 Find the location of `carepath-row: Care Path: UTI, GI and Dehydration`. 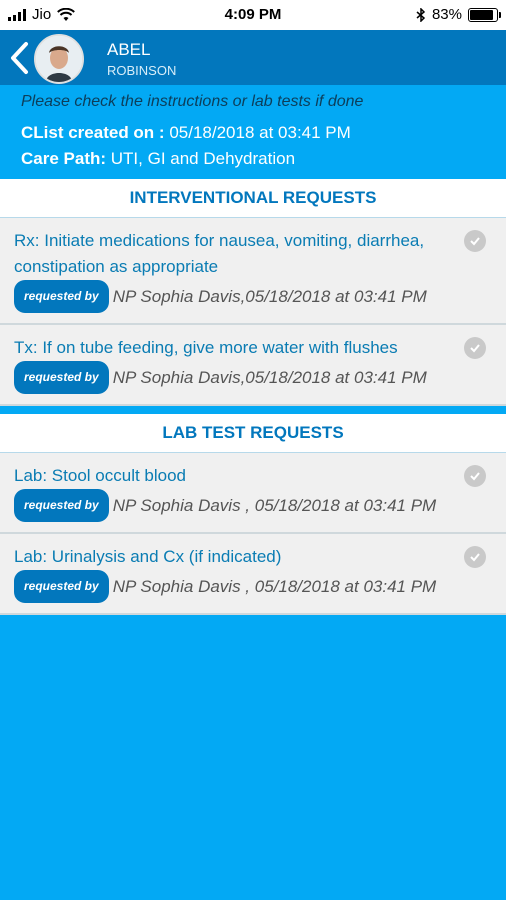

carepath-row: Care Path: UTI, GI and Dehydration is located at coordinates (253, 159).